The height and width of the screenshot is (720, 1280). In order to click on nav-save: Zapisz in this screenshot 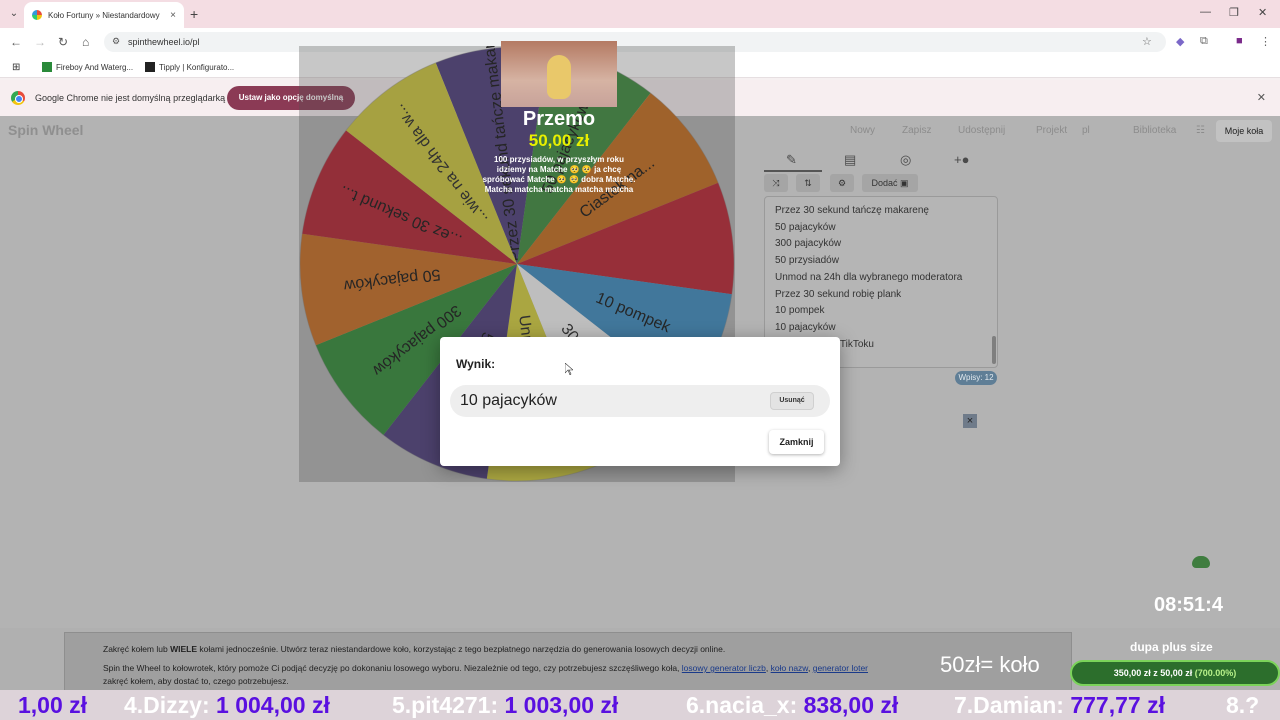, I will do `click(916, 130)`.